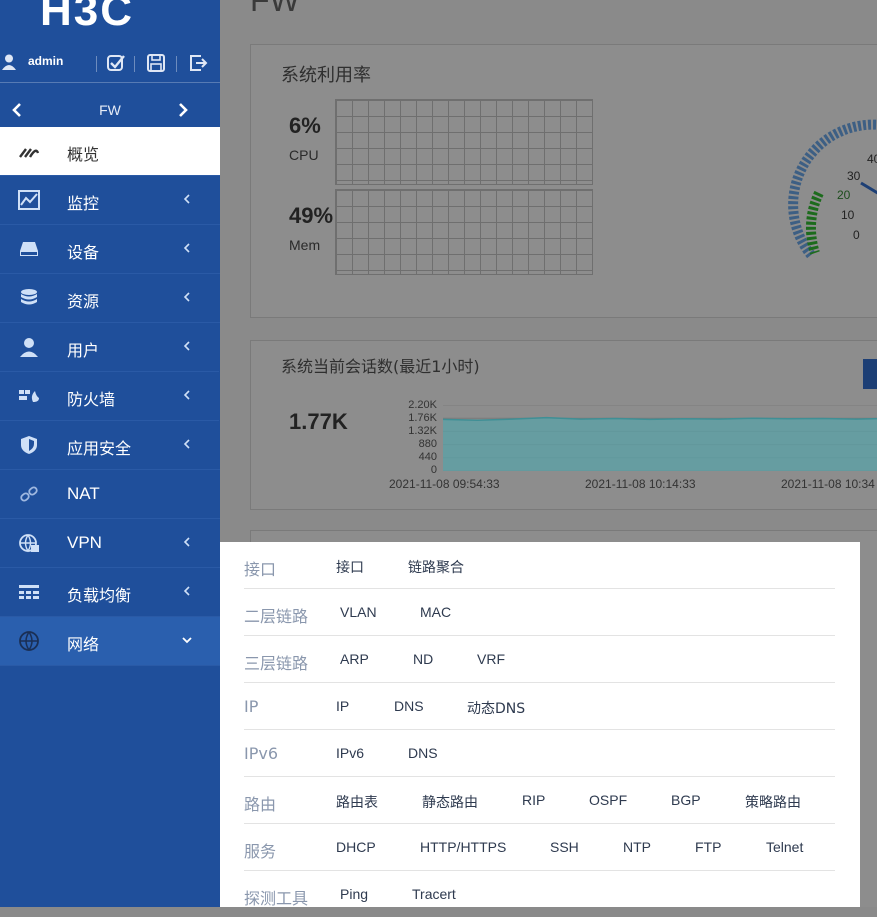  What do you see at coordinates (110, 200) in the screenshot?
I see `menu-item-monitor: 监控` at bounding box center [110, 200].